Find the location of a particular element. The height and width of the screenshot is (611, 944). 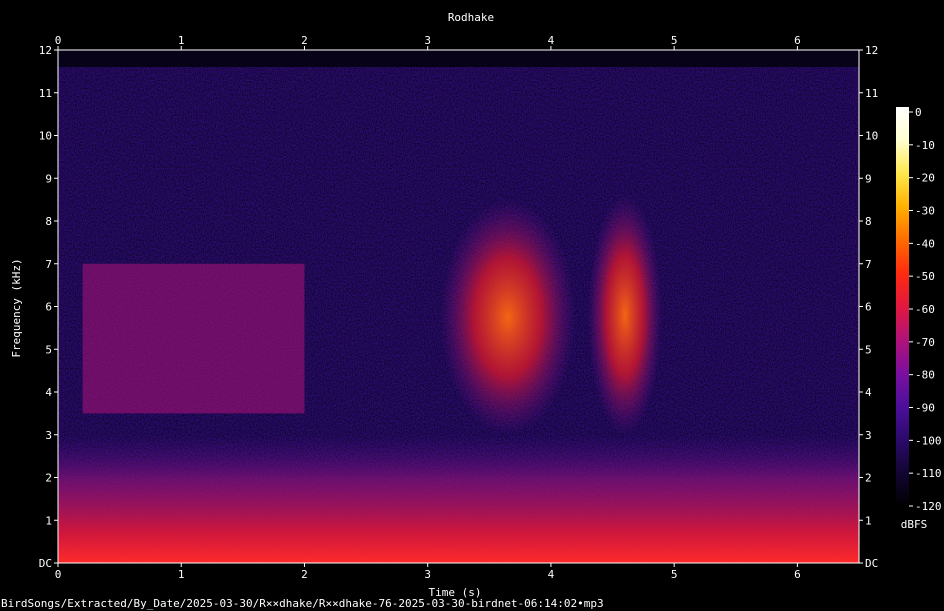

x-tick-label-top-6: 6 is located at coordinates (797, 40).